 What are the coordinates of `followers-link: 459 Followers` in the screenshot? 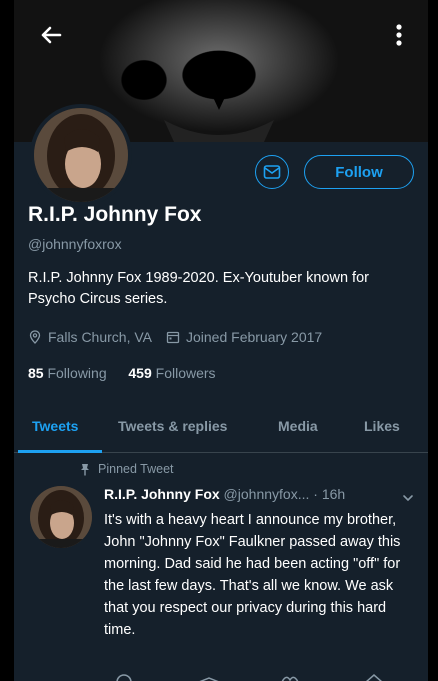 It's located at (171, 373).